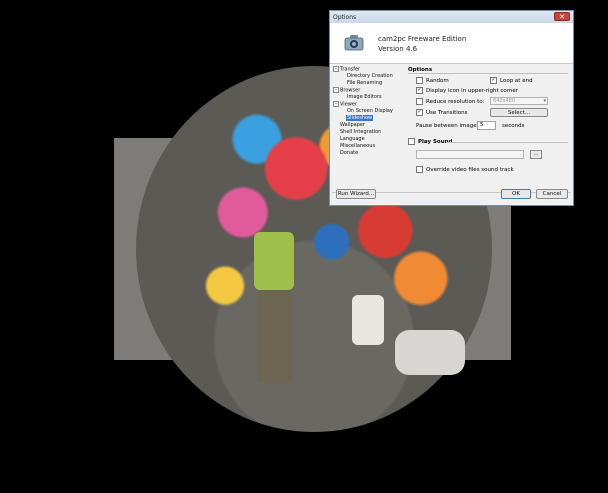 The height and width of the screenshot is (493, 608). I want to click on resolution-value: 640x480, so click(504, 101).